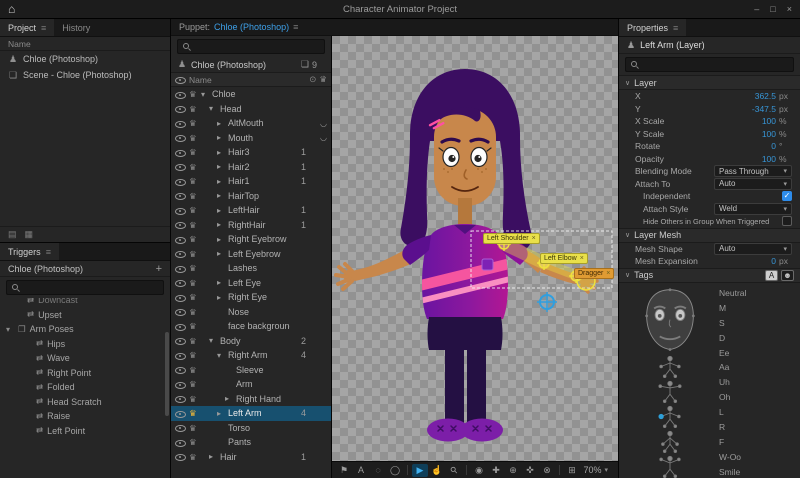  Describe the element at coordinates (85, 59) in the screenshot. I see `project-item: ♟ Chloe (Photoshop)` at that location.